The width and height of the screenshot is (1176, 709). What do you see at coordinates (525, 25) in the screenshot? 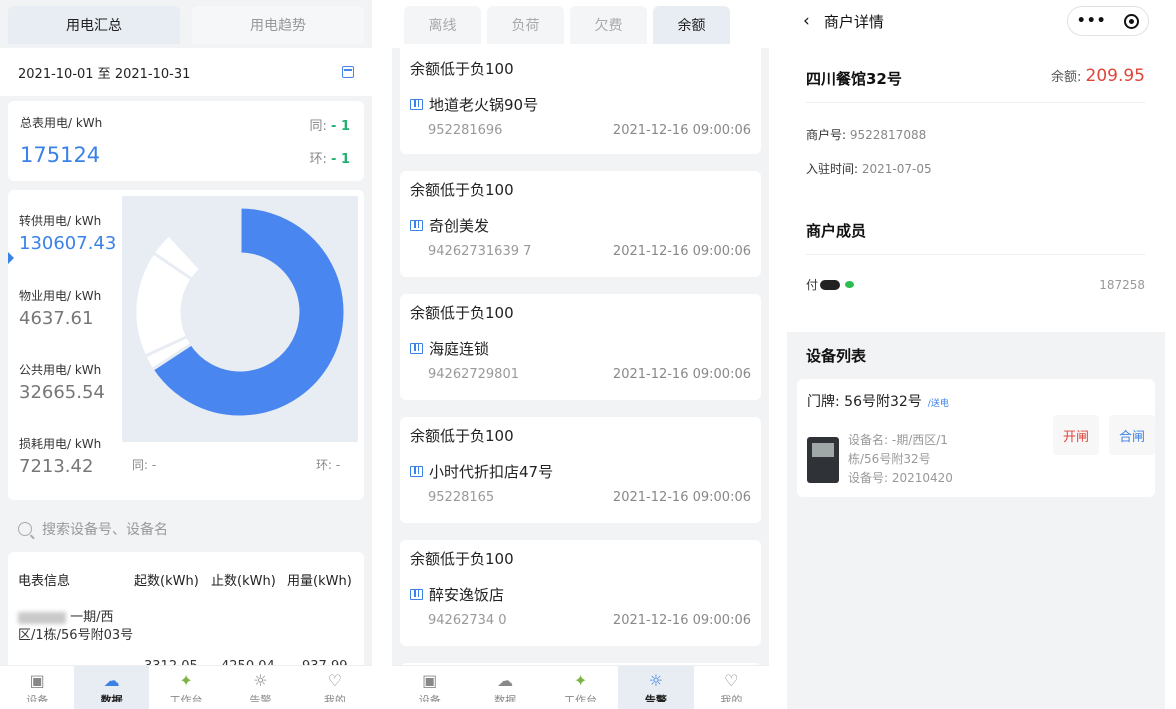
I see `tab-load: 负荷` at bounding box center [525, 25].